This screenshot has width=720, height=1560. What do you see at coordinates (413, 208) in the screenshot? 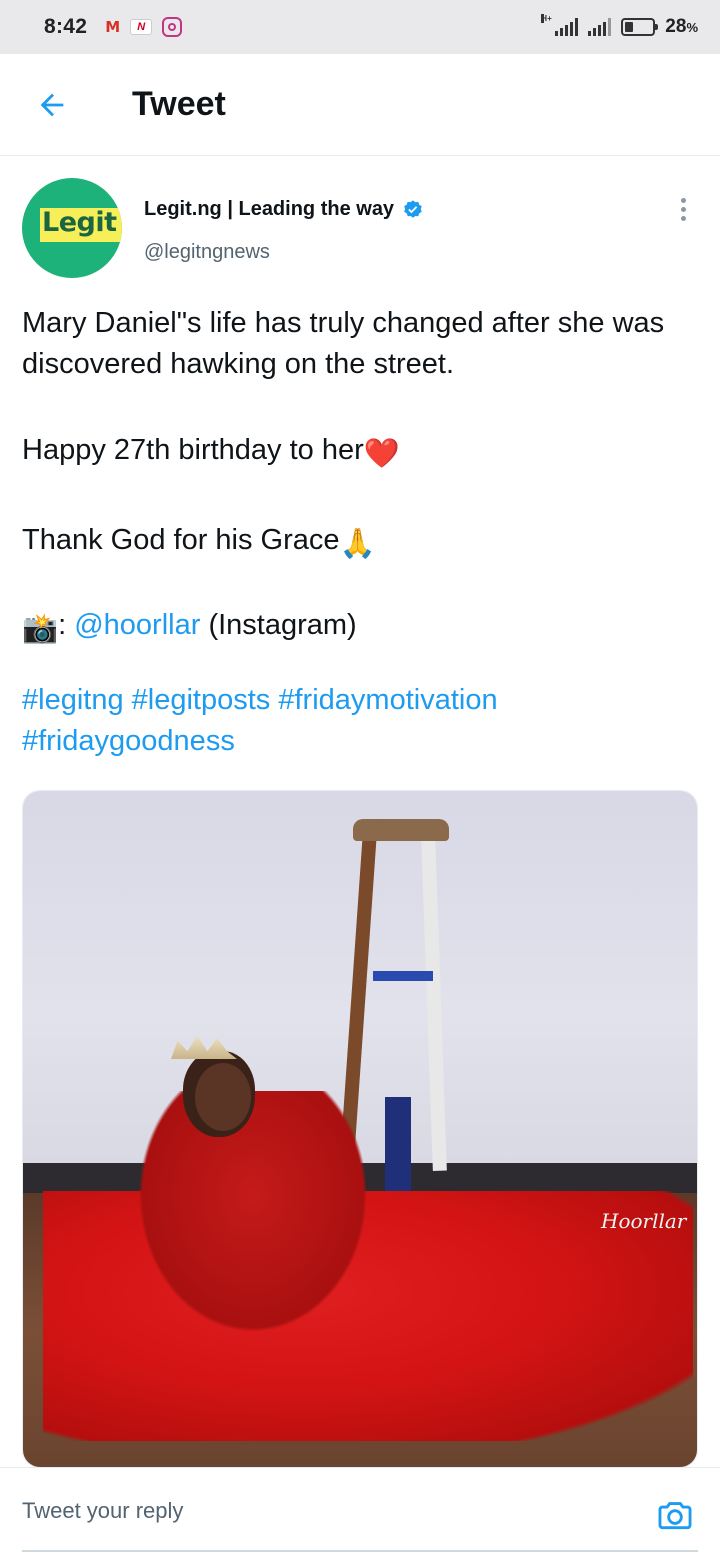
I see `verified-badge-icon` at bounding box center [413, 208].